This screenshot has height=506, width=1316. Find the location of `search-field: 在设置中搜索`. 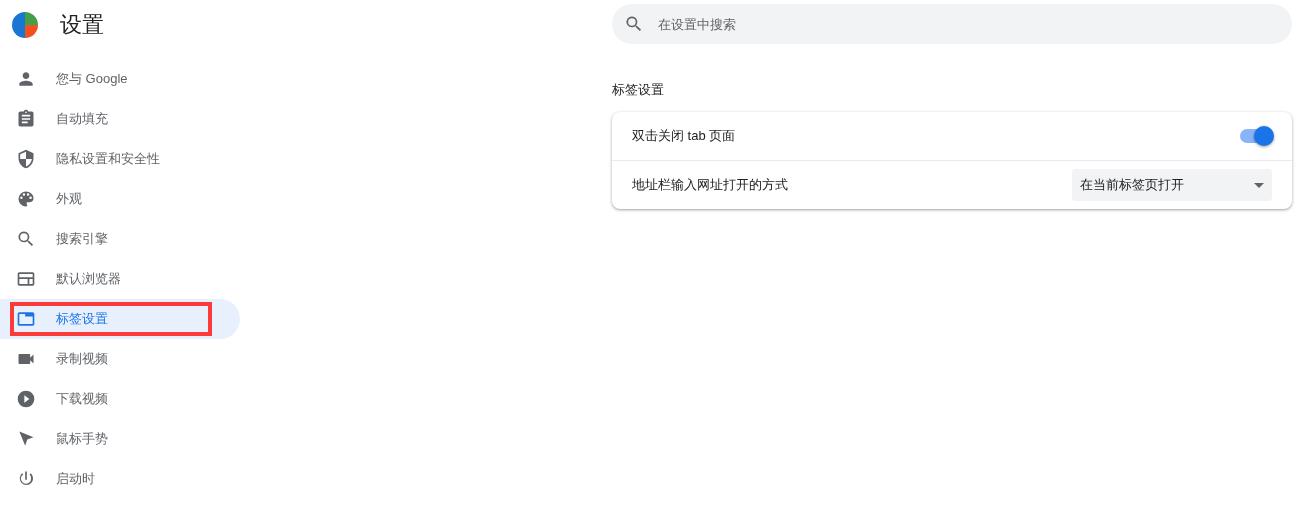

search-field: 在设置中搜索 is located at coordinates (952, 24).